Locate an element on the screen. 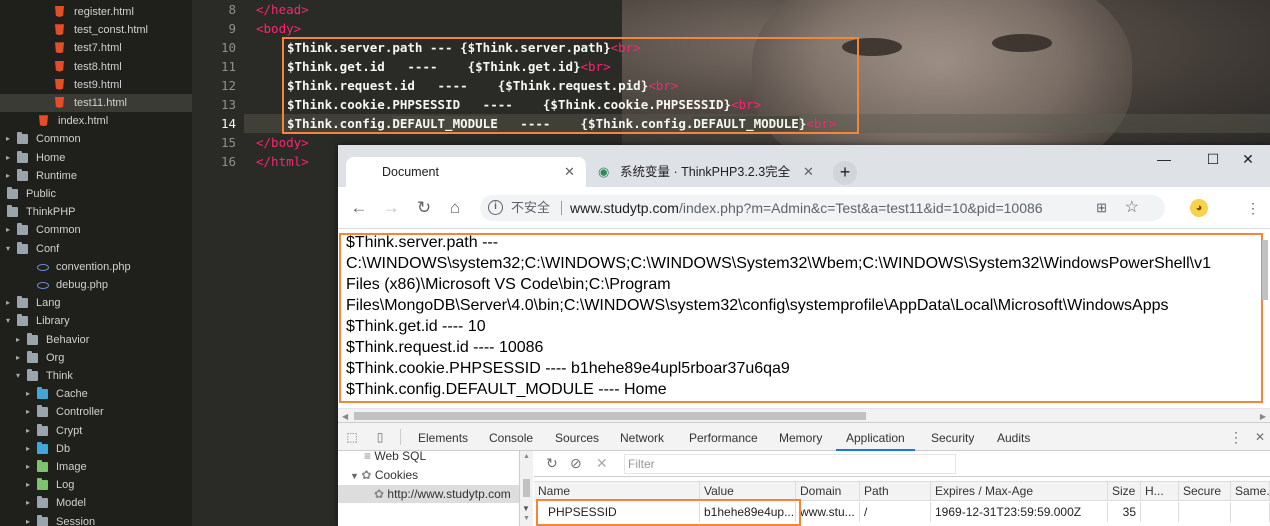 This screenshot has height=526, width=1270. column-header: Secure is located at coordinates (1205, 491).